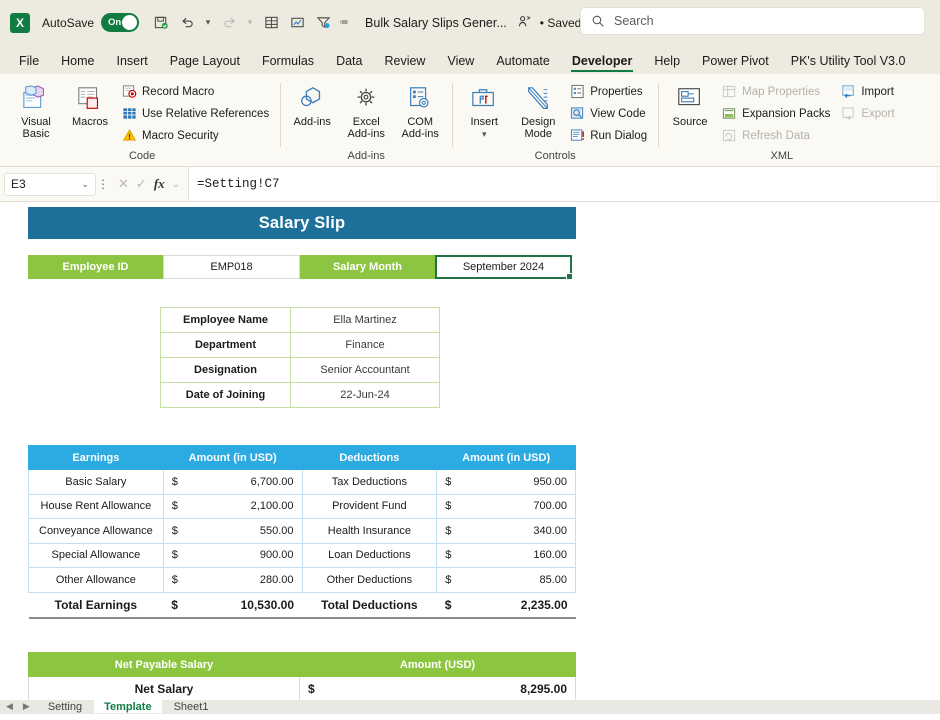  What do you see at coordinates (369, 580) in the screenshot?
I see `deduction-label: Other Deductions` at bounding box center [369, 580].